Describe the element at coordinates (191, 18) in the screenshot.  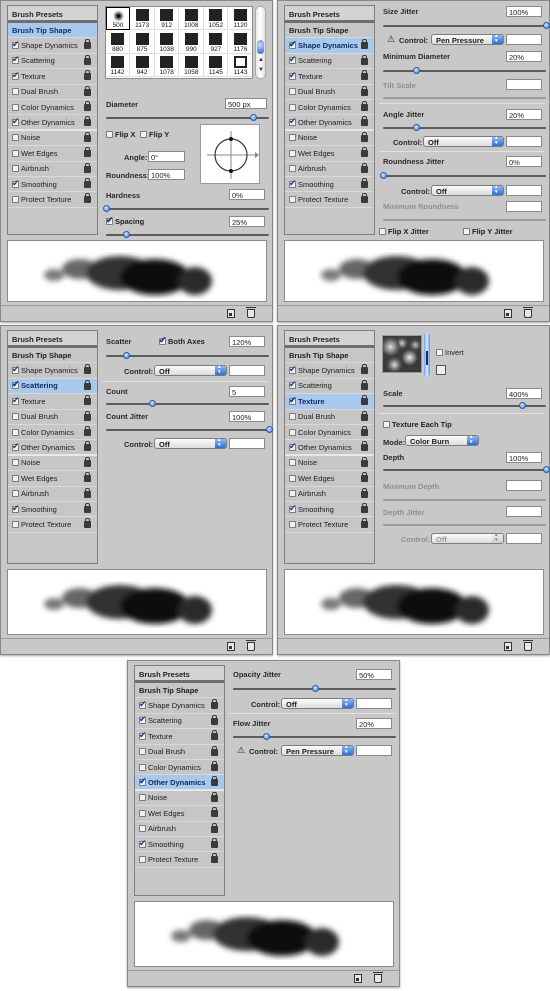
I see `brush-tip: 1008` at that location.